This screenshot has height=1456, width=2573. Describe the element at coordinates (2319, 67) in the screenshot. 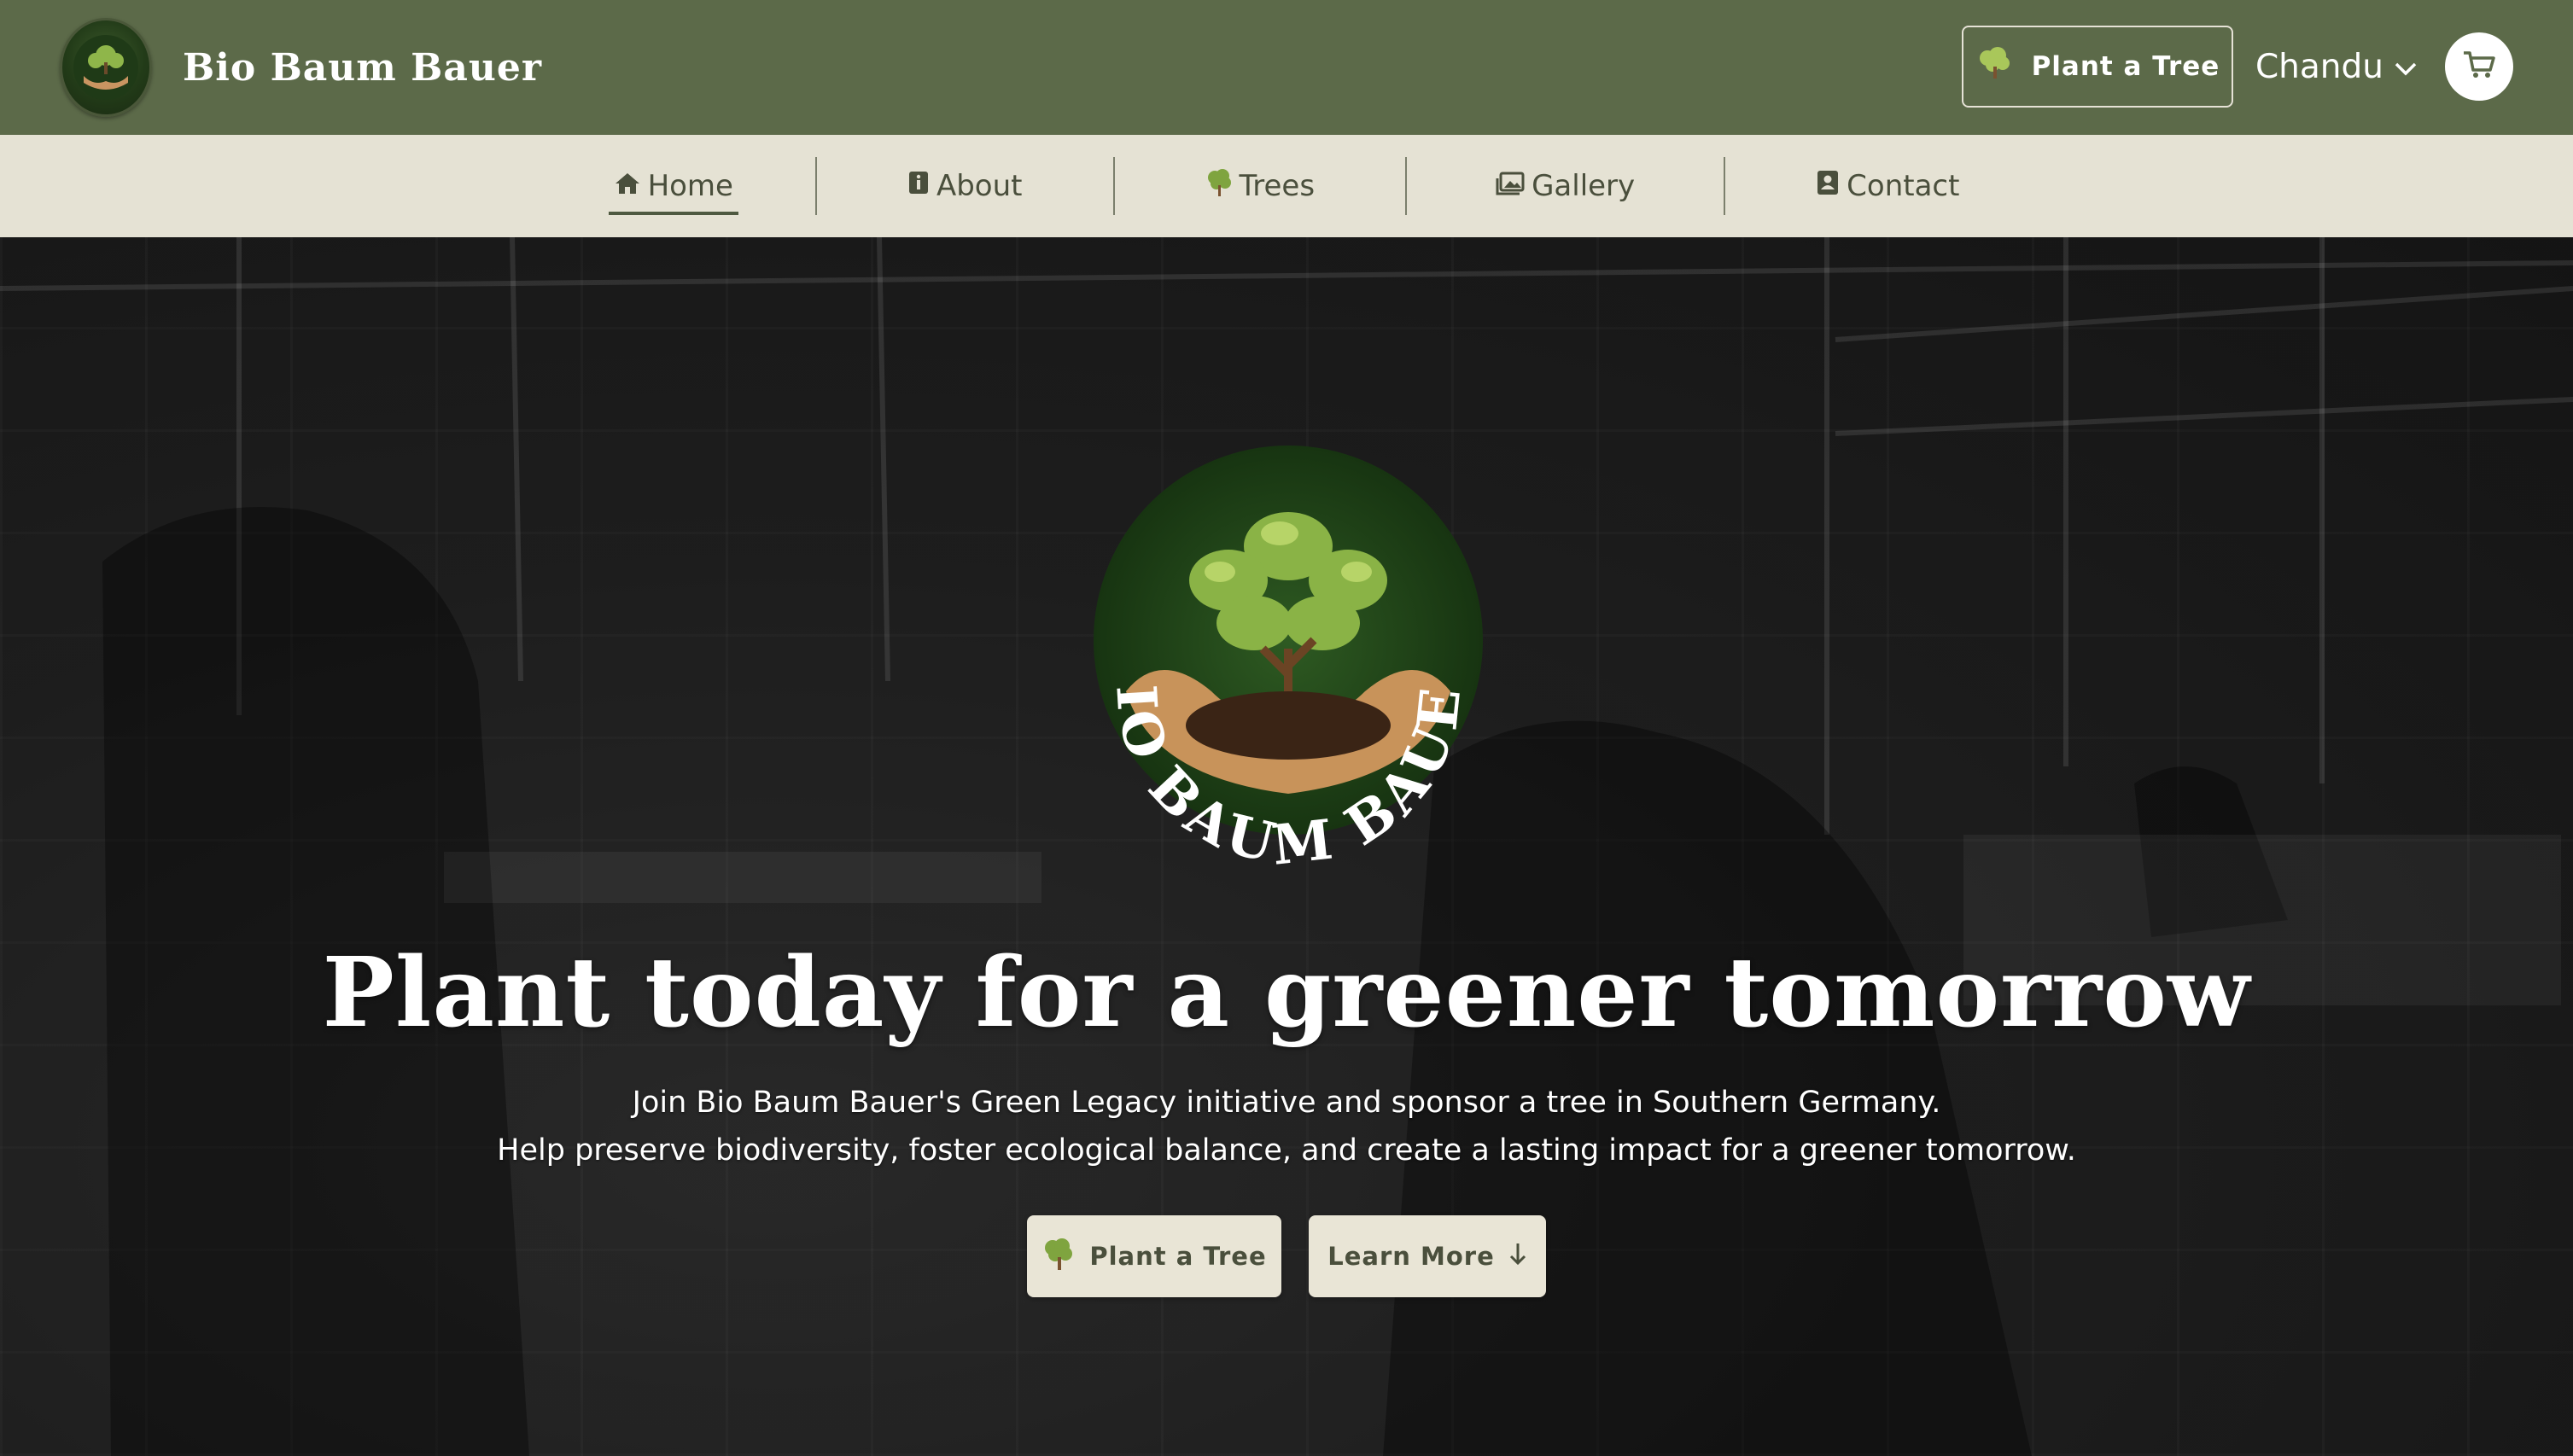

I see `user-name: Chandu` at that location.